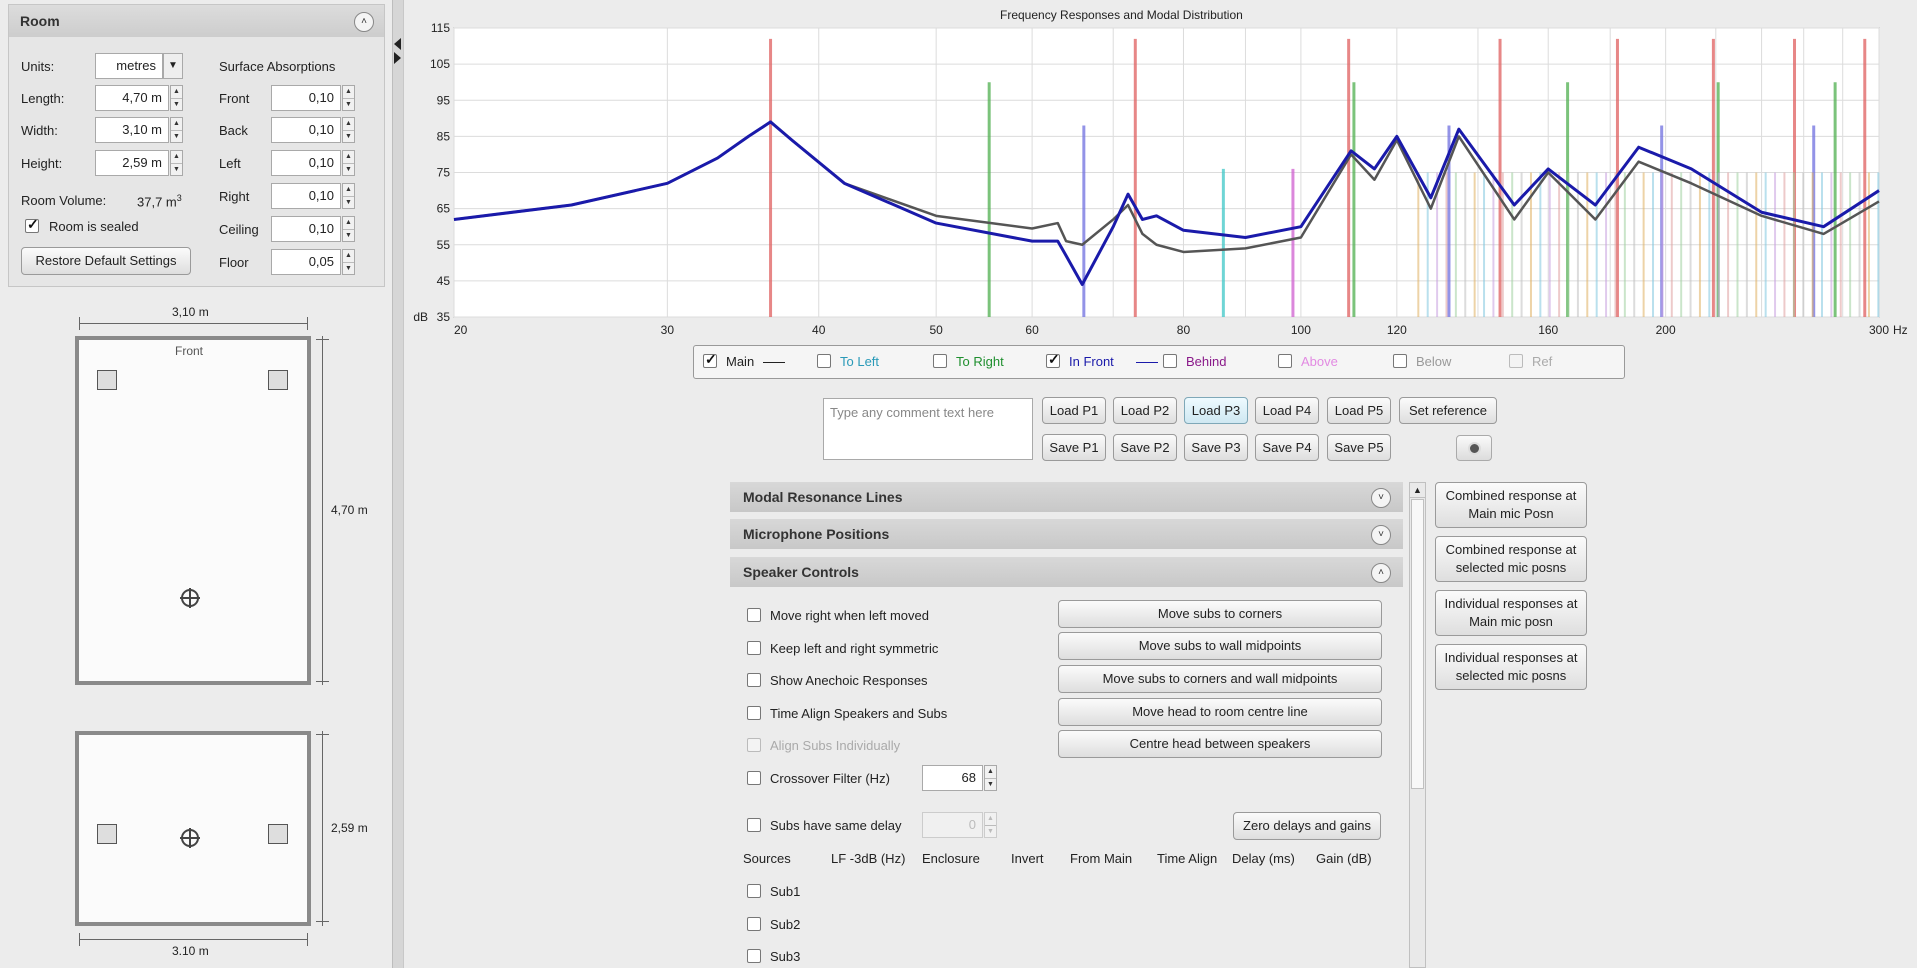 This screenshot has height=968, width=1917. I want to click on vertical-scrollbar: ▲, so click(1417, 725).